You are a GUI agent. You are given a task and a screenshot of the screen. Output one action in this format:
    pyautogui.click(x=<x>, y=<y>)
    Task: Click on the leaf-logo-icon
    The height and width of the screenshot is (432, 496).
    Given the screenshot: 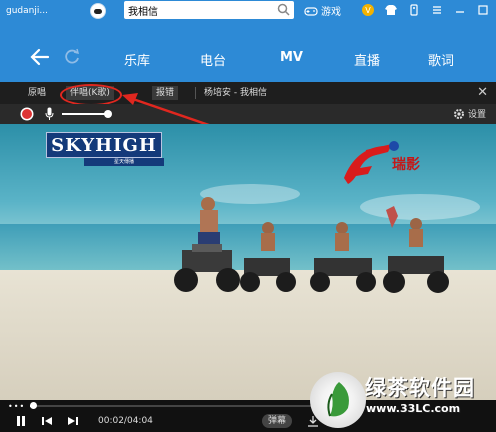 What is the action you would take?
    pyautogui.click(x=338, y=399)
    